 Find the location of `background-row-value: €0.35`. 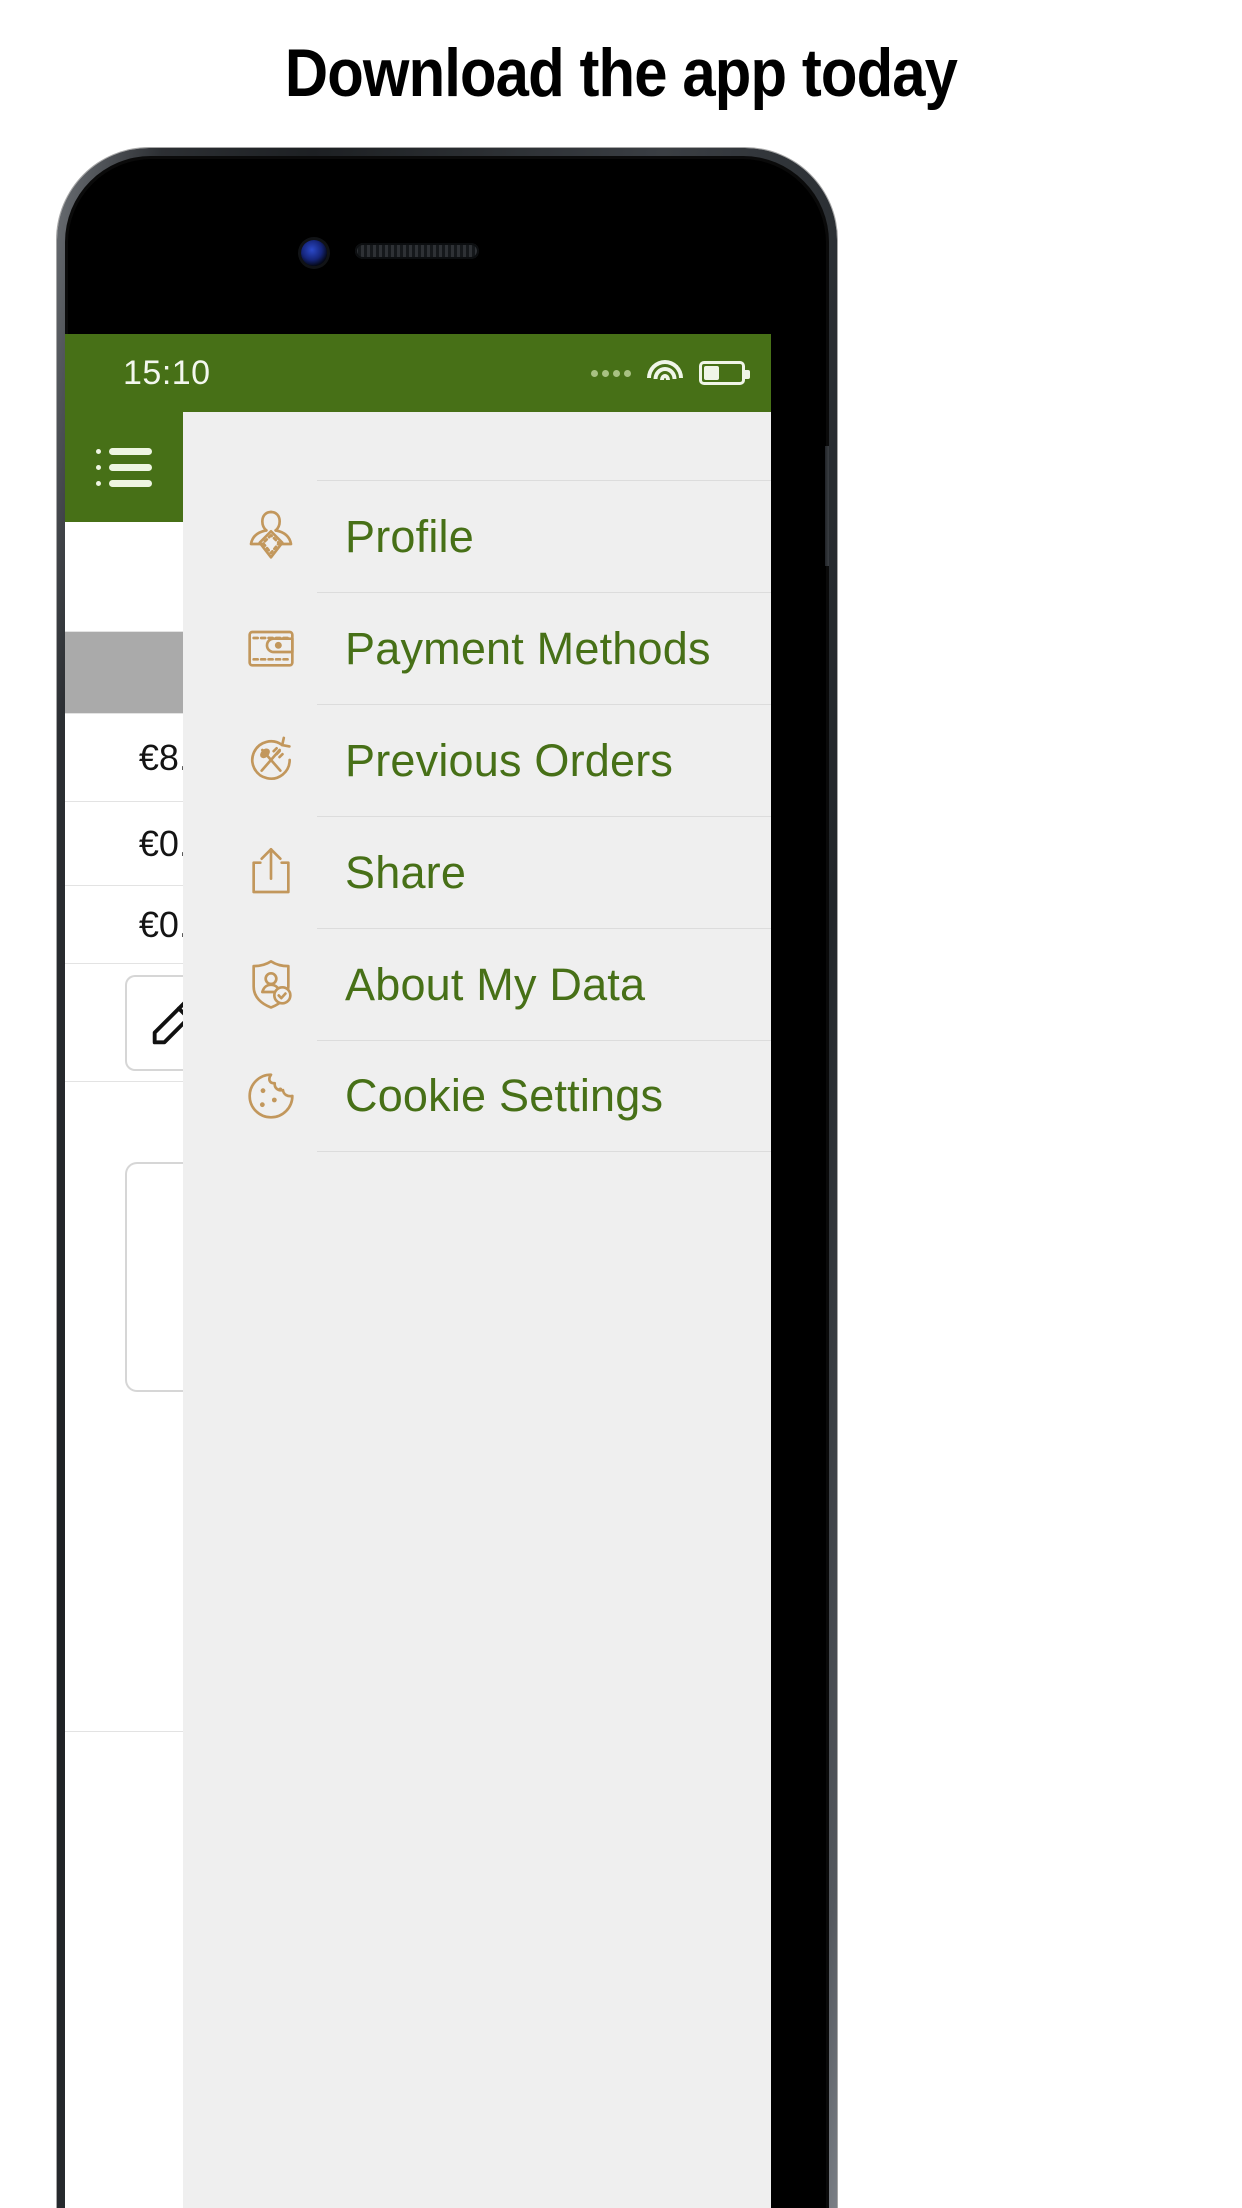

background-row-value: €0.35 is located at coordinates (160, 843).